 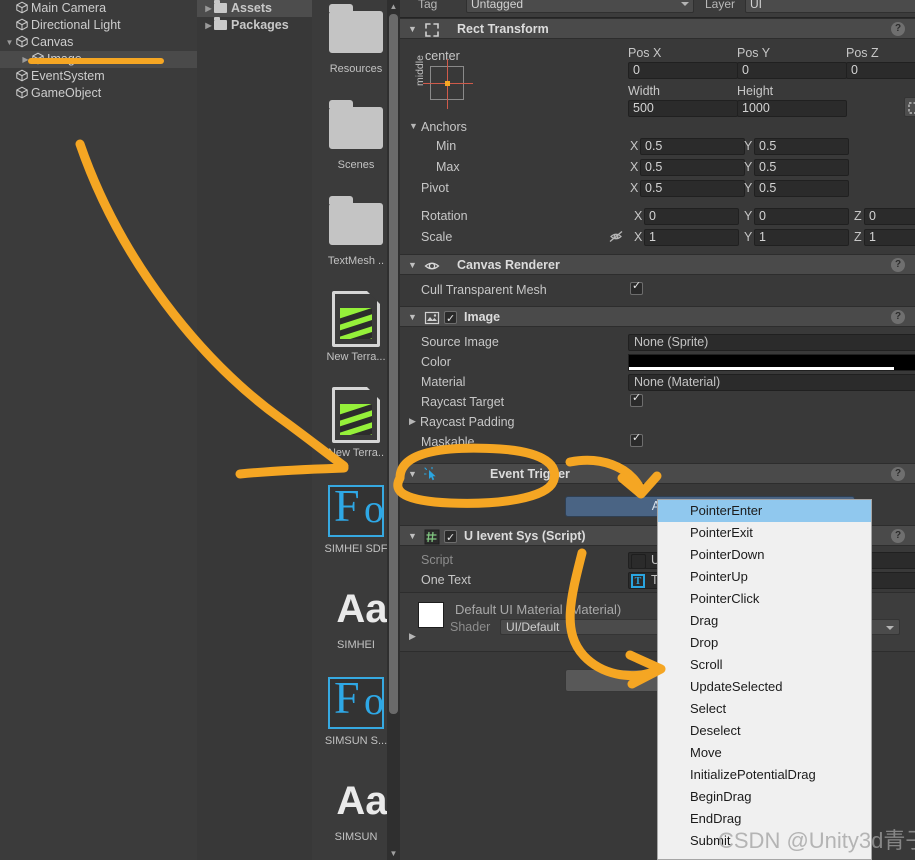 I want to click on dropdown-item-pointerdown: PointerDown, so click(x=764, y=555).